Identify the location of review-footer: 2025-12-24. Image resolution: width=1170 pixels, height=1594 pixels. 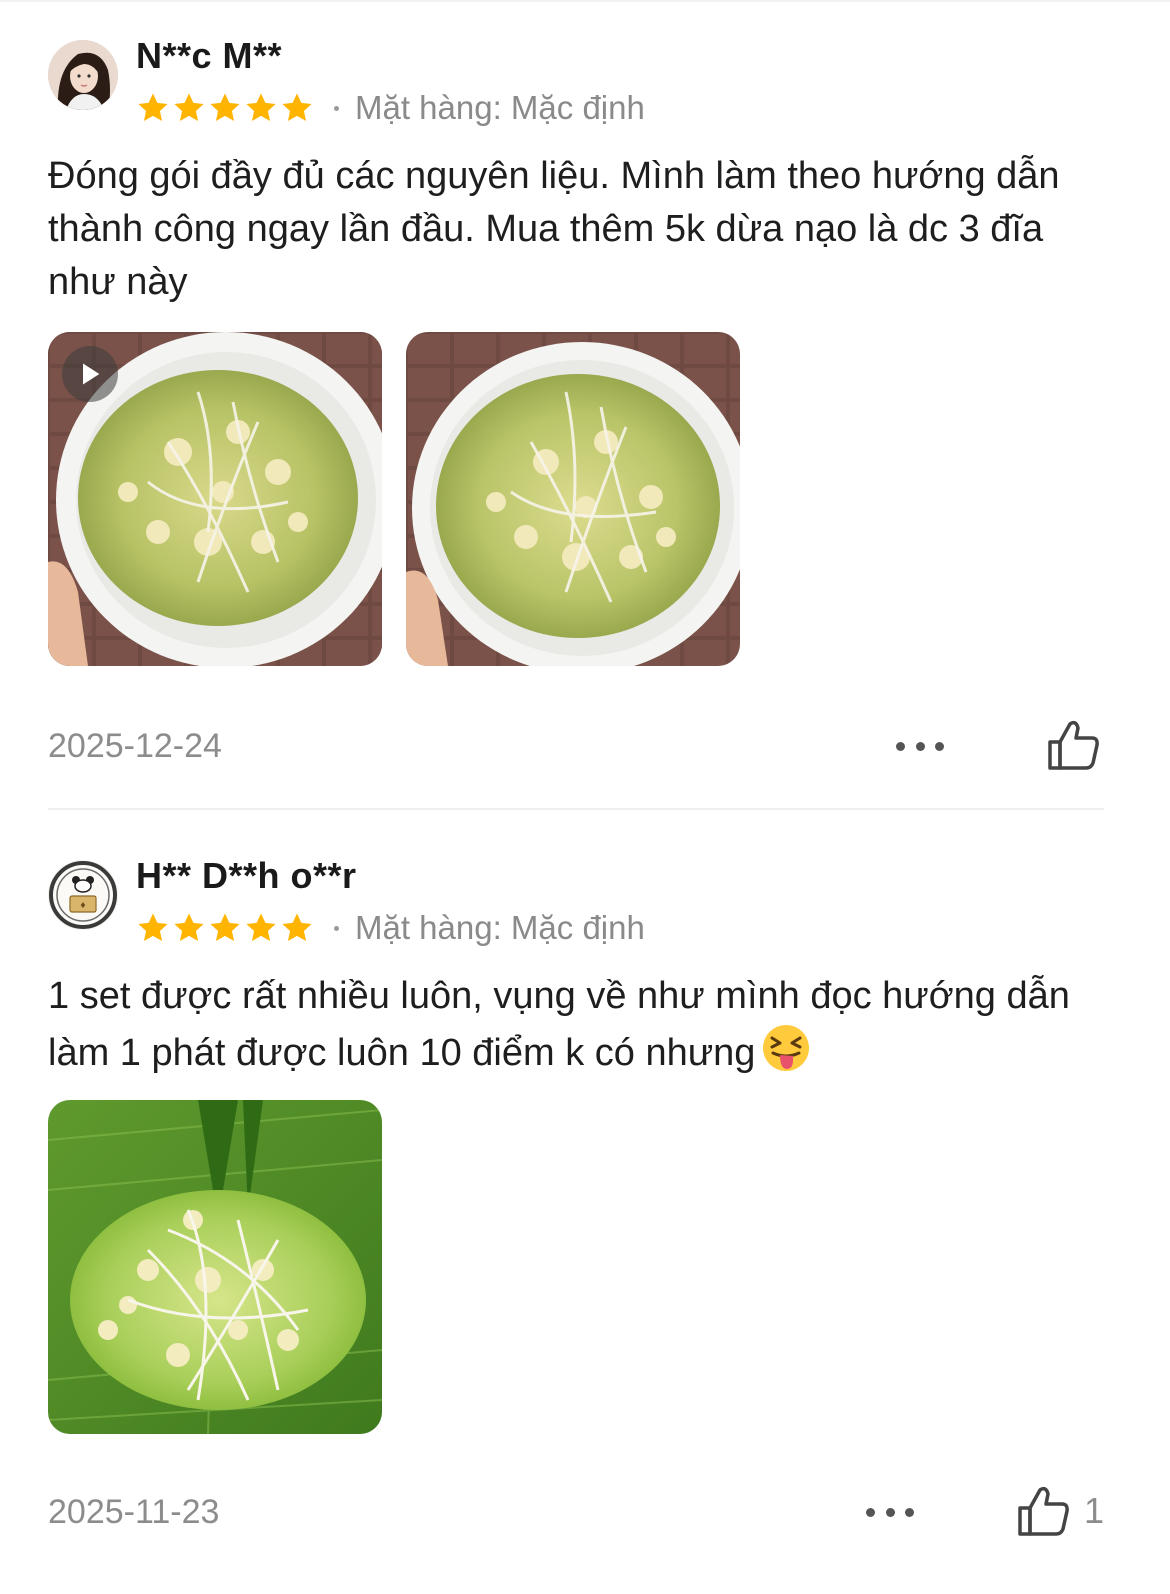
(576, 745).